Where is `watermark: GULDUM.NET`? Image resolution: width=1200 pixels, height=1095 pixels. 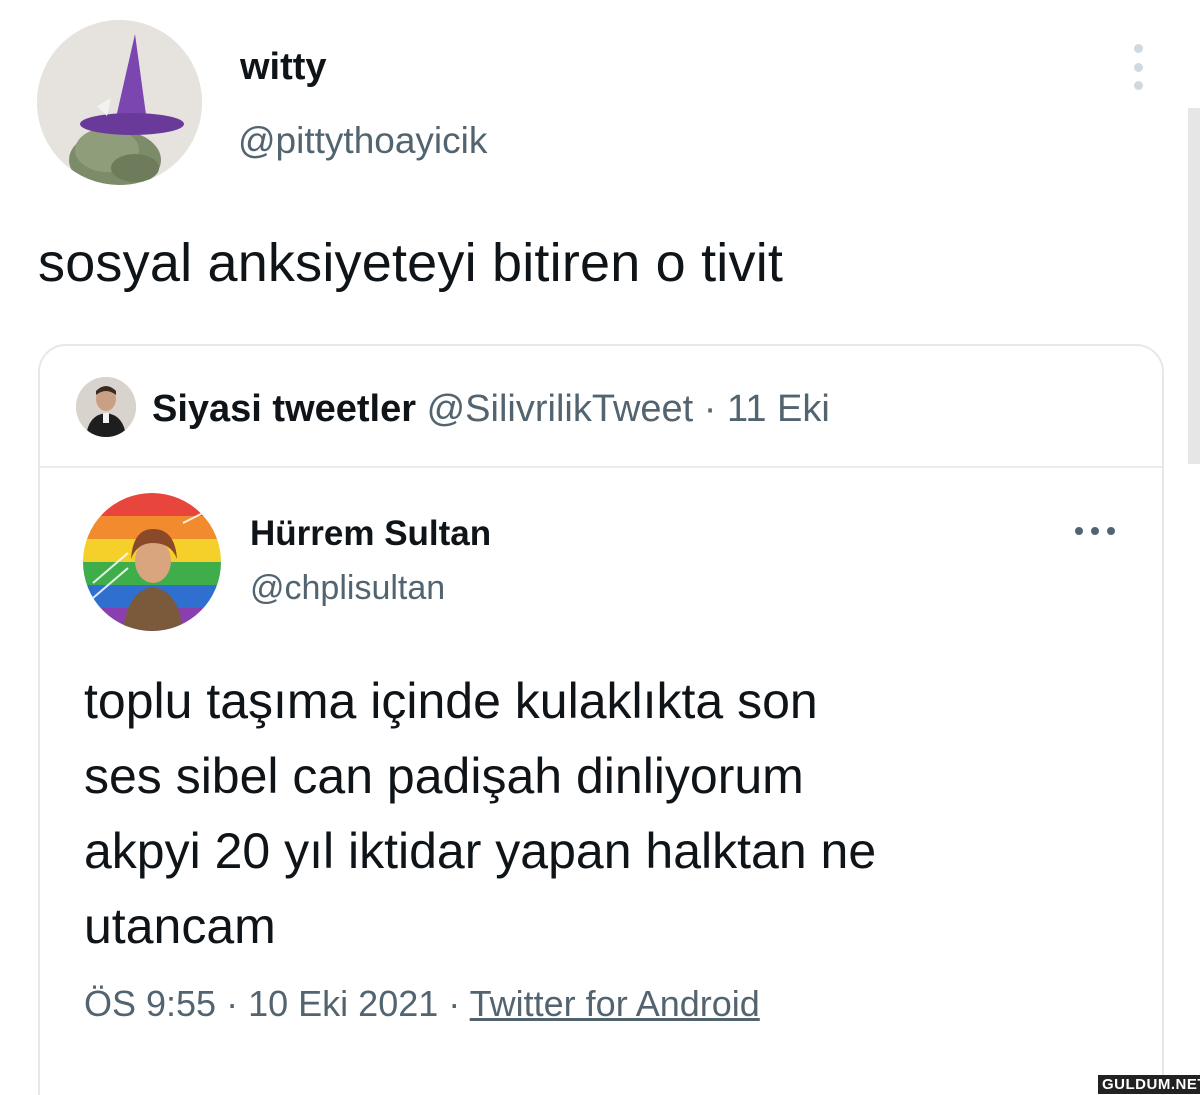
watermark: GULDUM.NET is located at coordinates (1149, 1084).